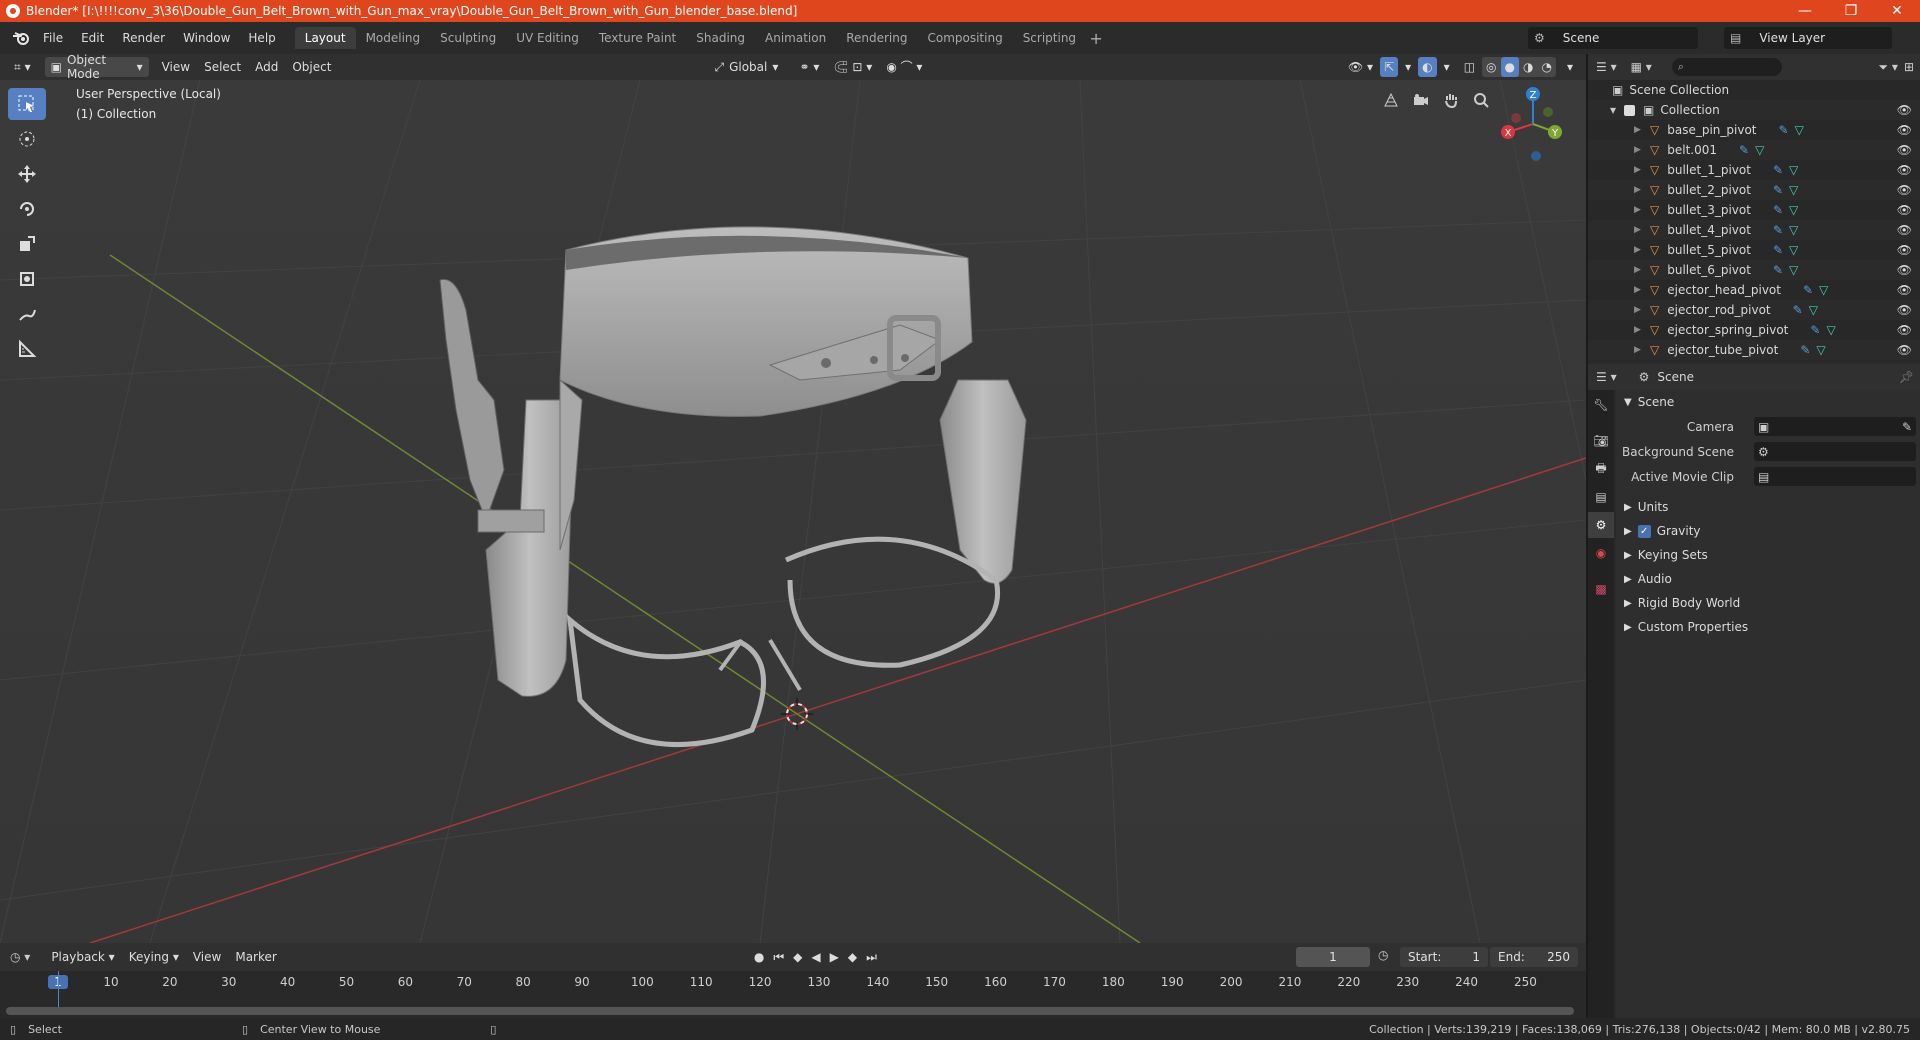  Describe the element at coordinates (1606, 67) in the screenshot. I see `outliner-editor-icon: ☰ ▾` at that location.